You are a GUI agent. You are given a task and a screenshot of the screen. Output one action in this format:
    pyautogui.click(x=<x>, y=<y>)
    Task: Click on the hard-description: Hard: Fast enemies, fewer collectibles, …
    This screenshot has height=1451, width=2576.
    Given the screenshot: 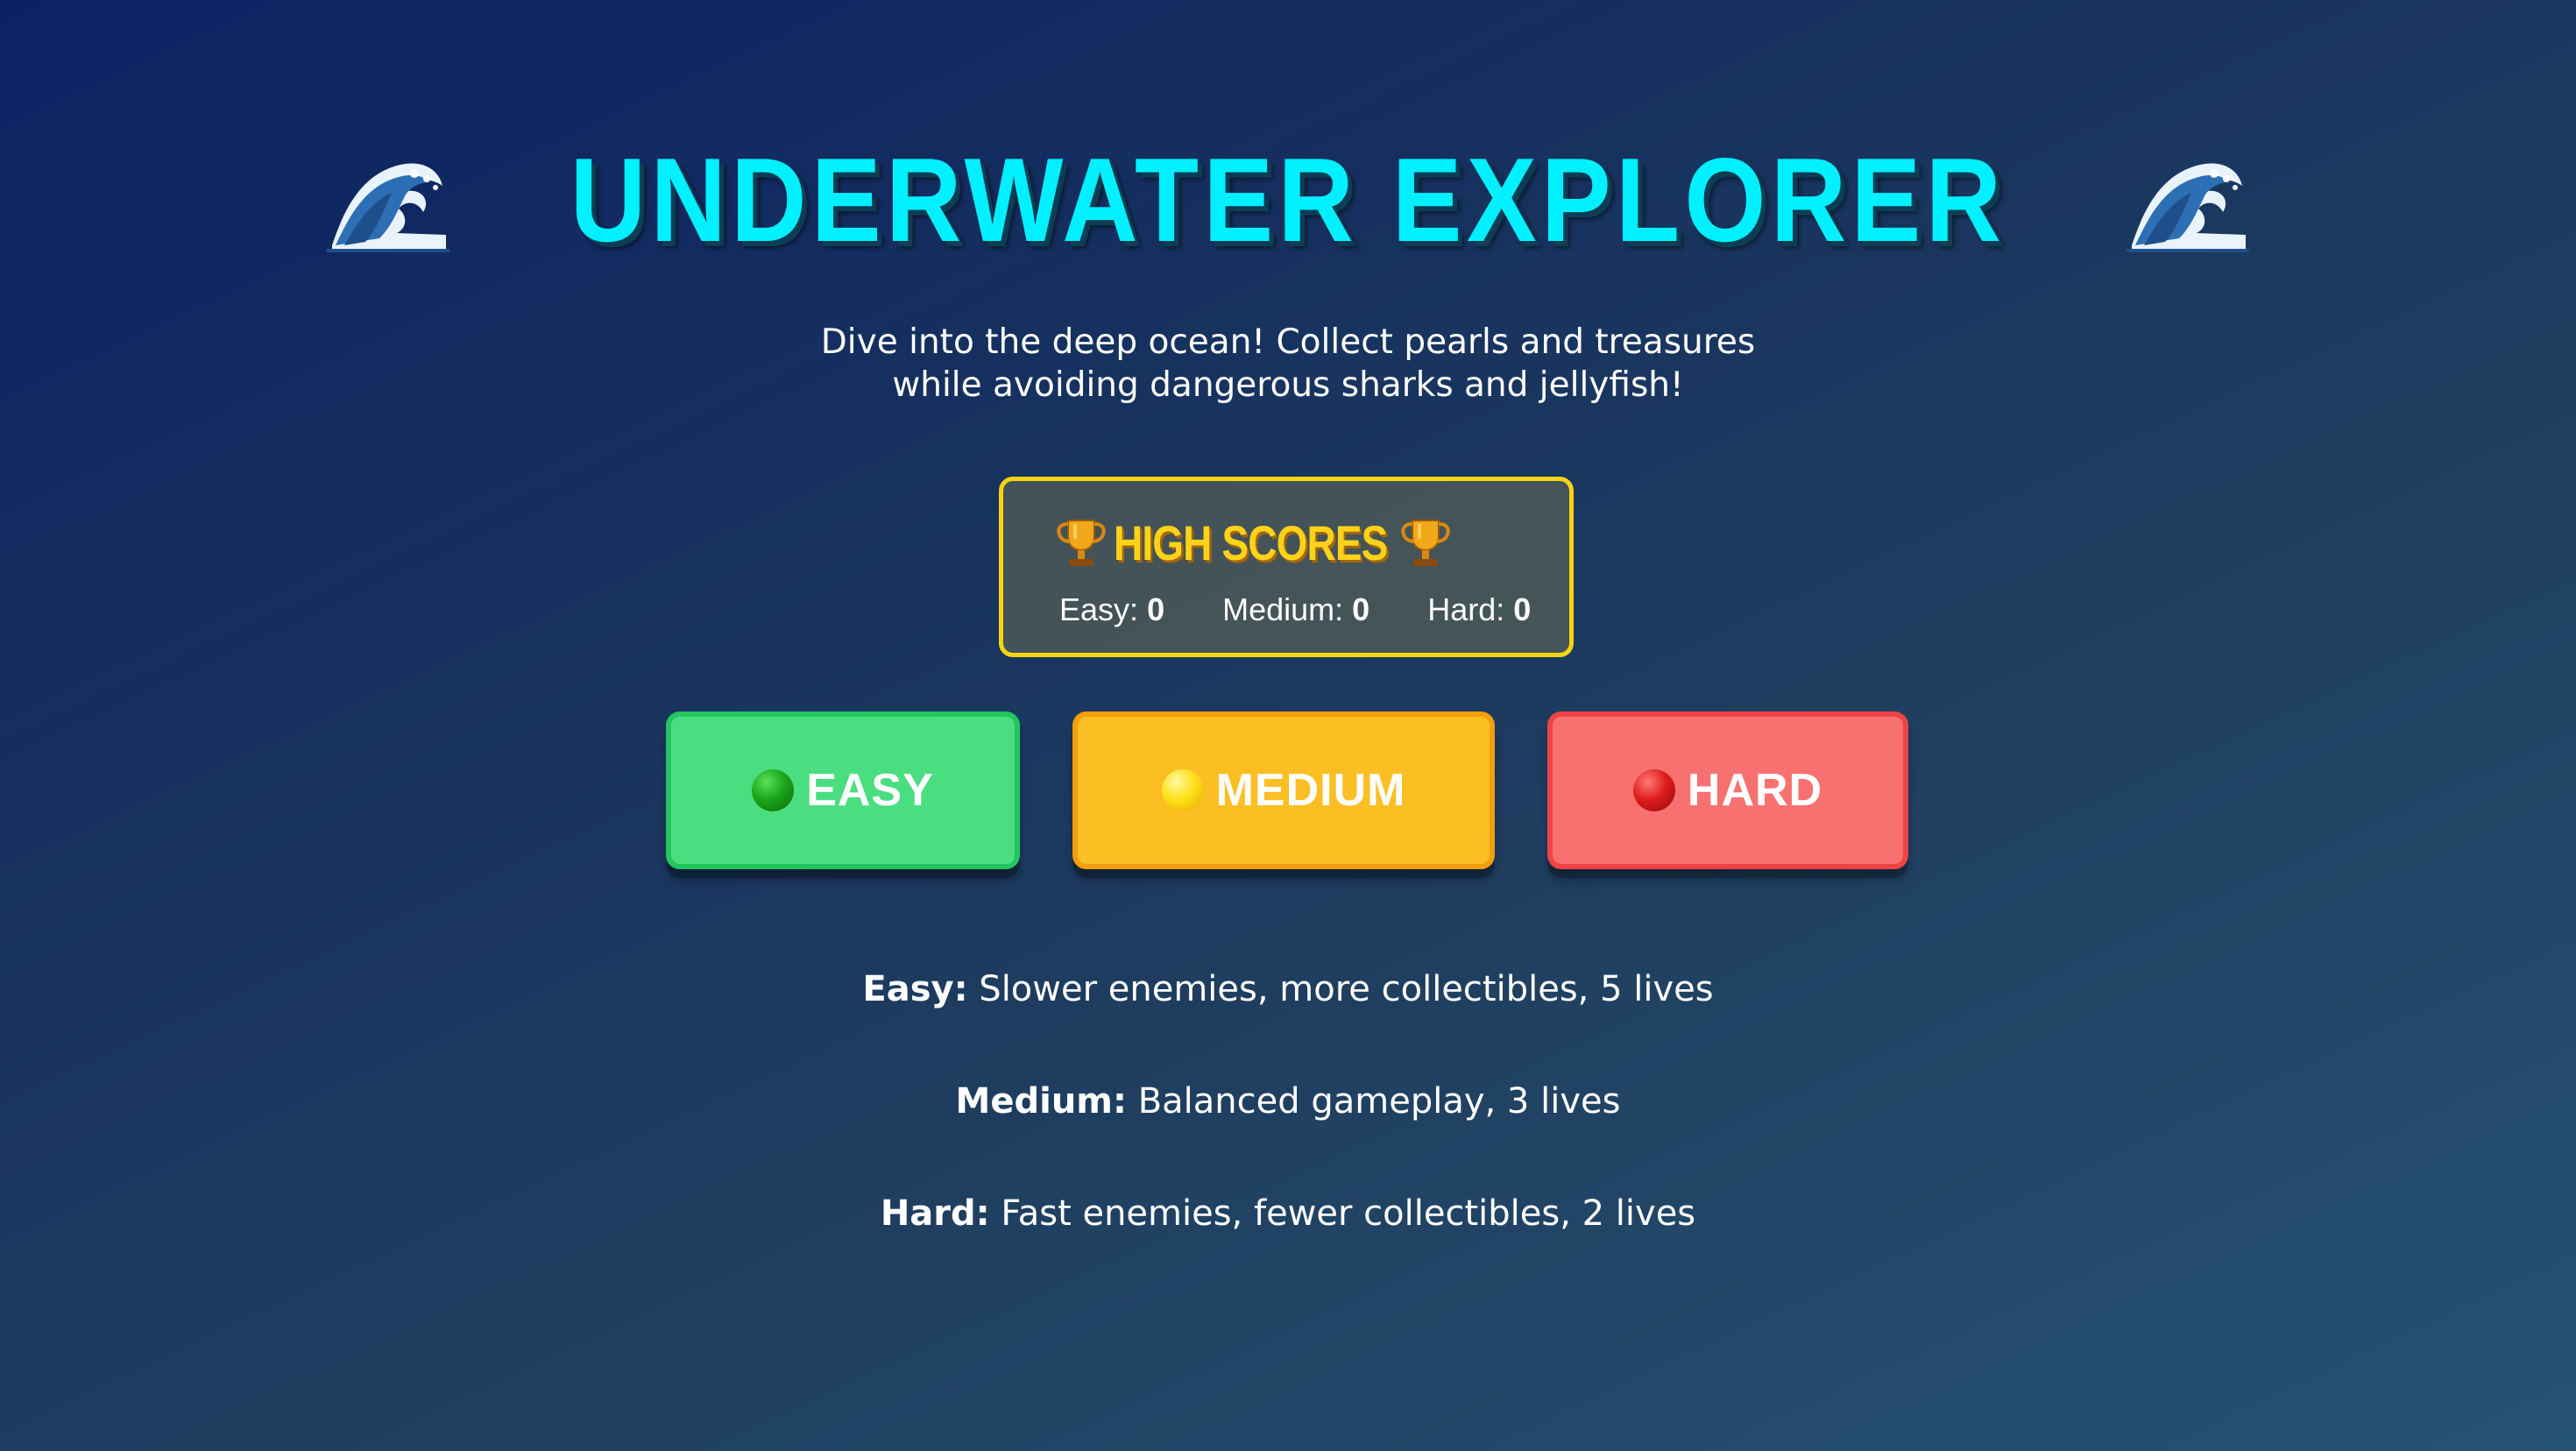 What is the action you would take?
    pyautogui.click(x=1288, y=1213)
    